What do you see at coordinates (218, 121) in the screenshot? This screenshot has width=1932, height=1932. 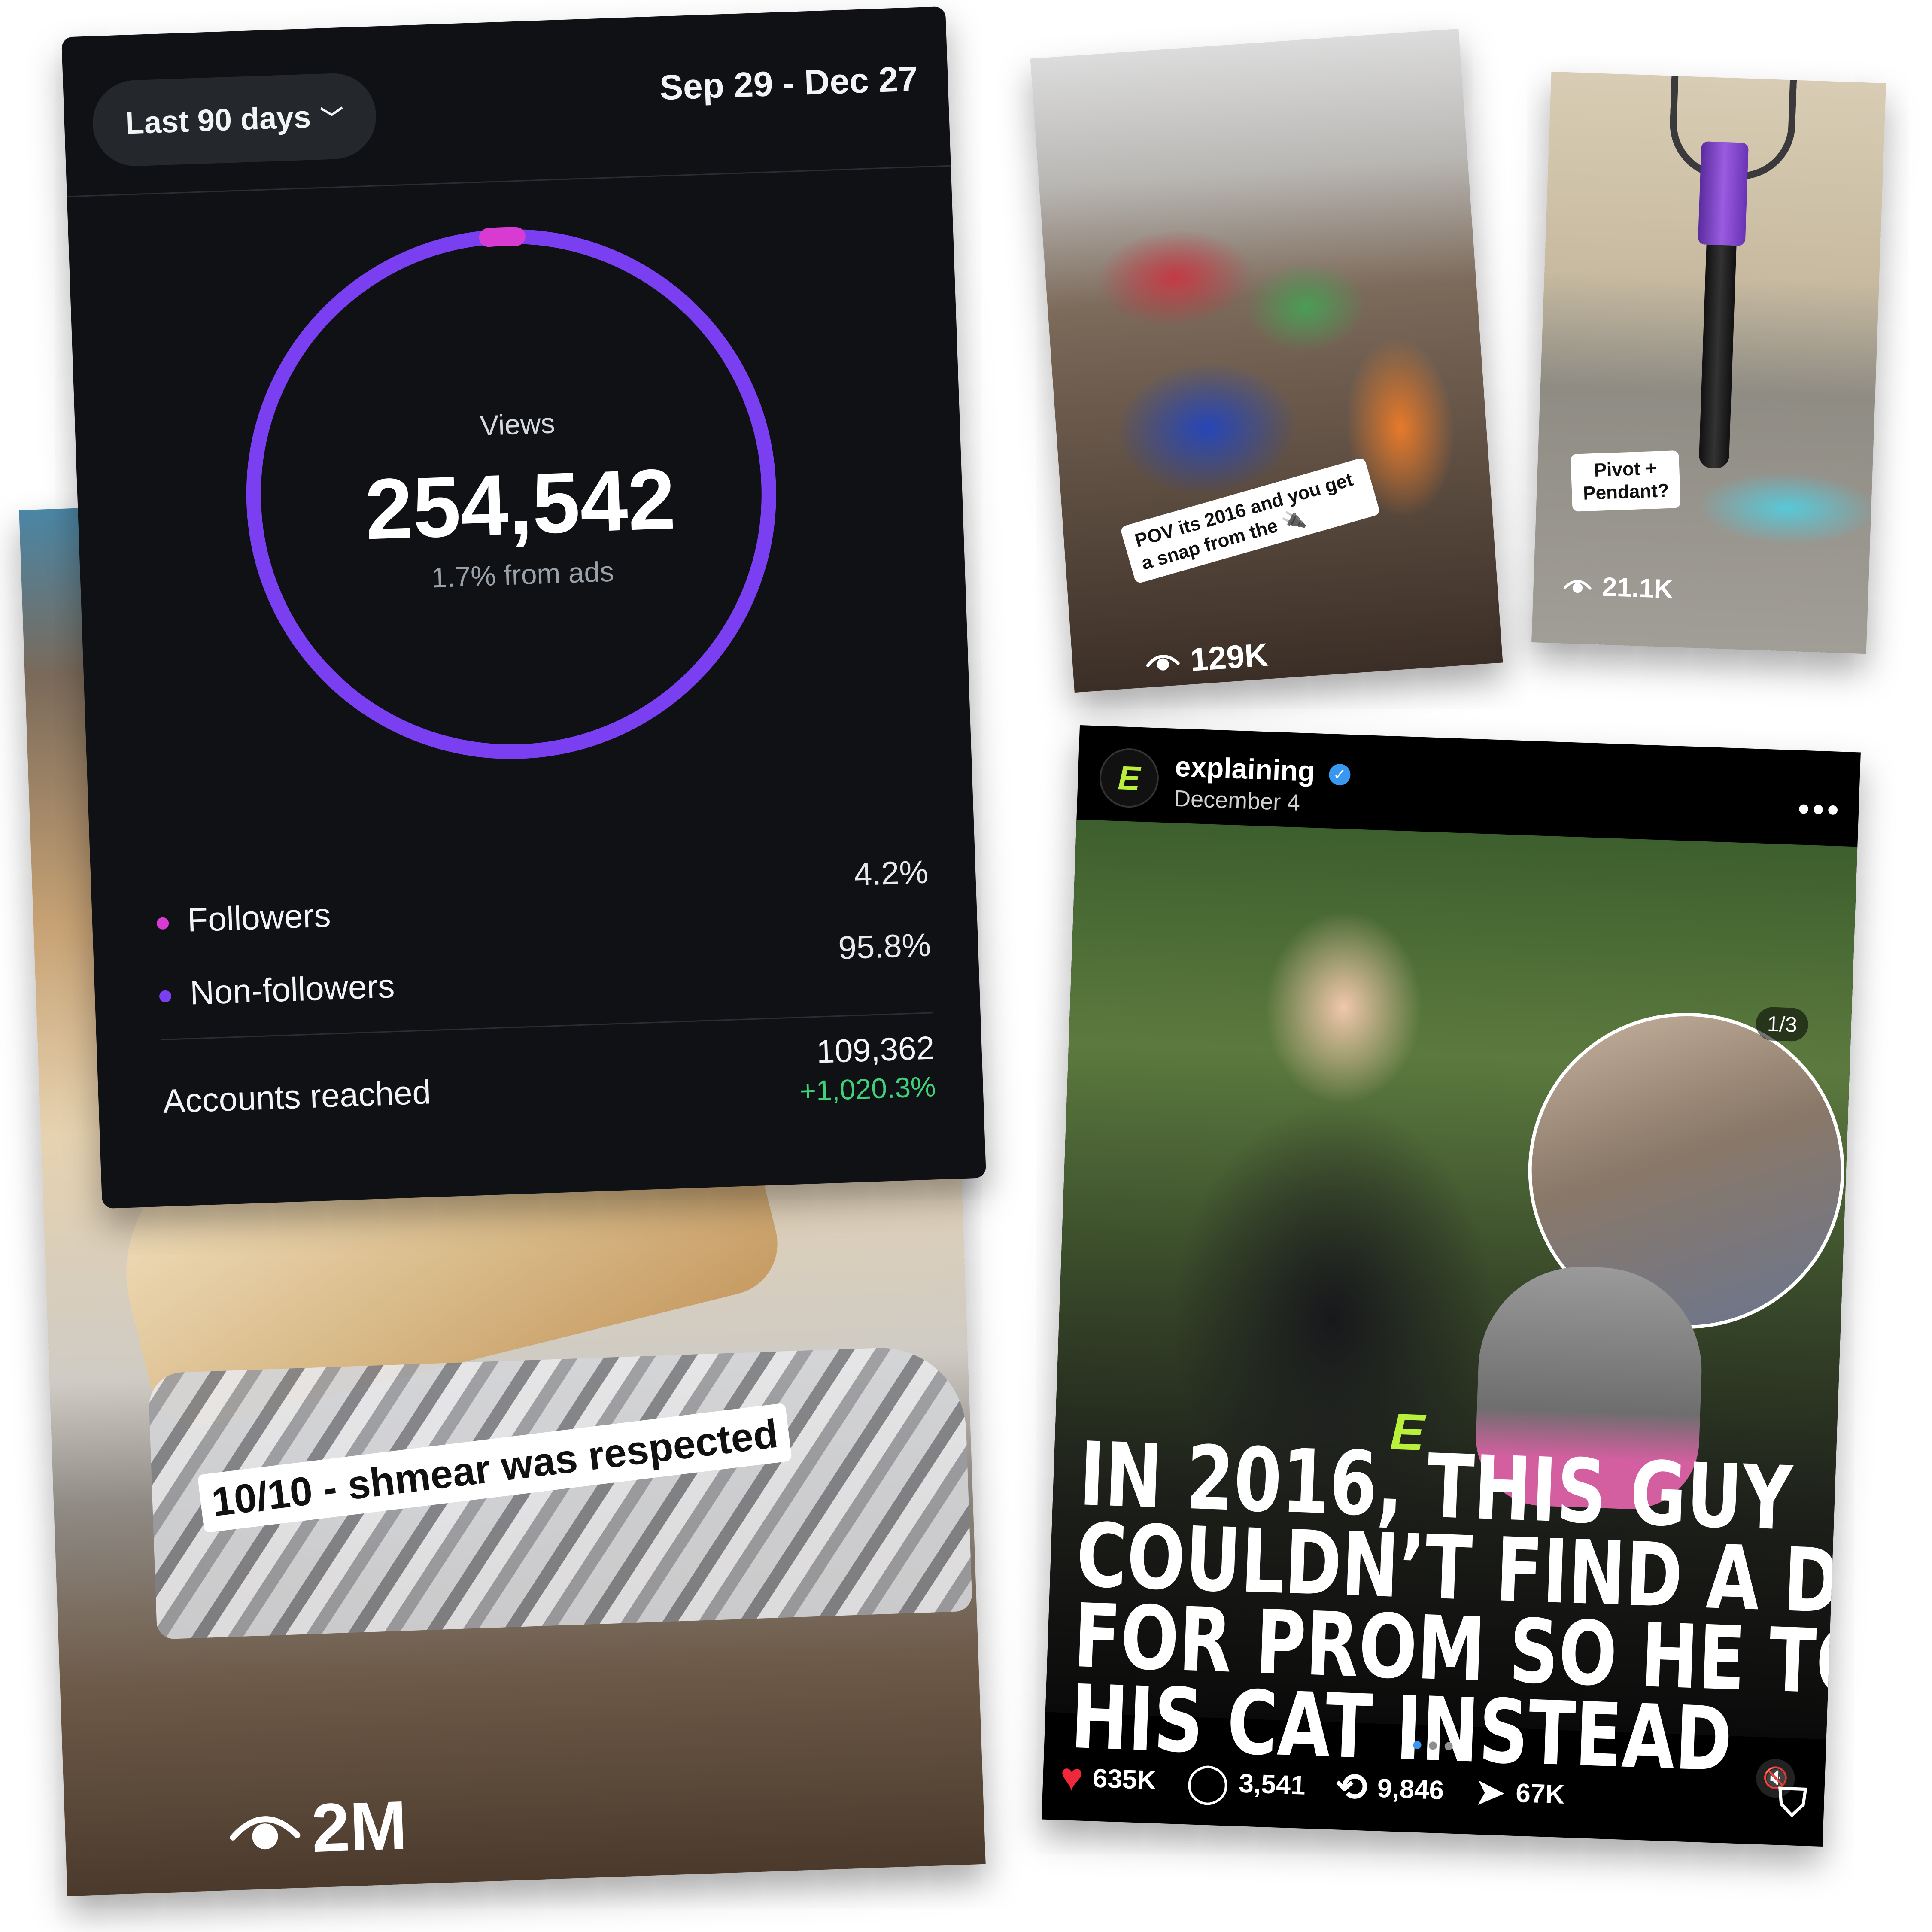 I see `date-range-label: Last 90 days` at bounding box center [218, 121].